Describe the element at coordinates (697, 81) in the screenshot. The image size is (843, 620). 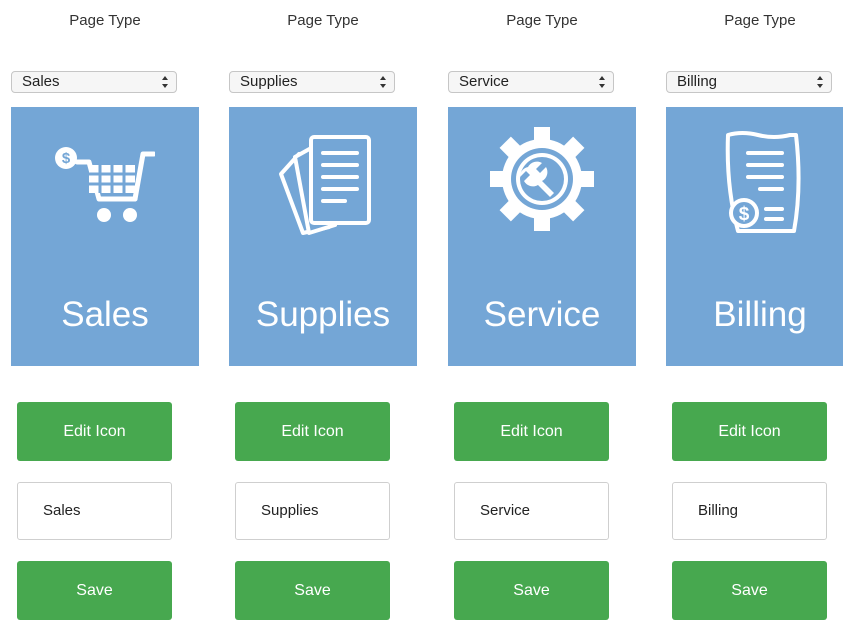
I see `page-type-select-value: Billing` at that location.